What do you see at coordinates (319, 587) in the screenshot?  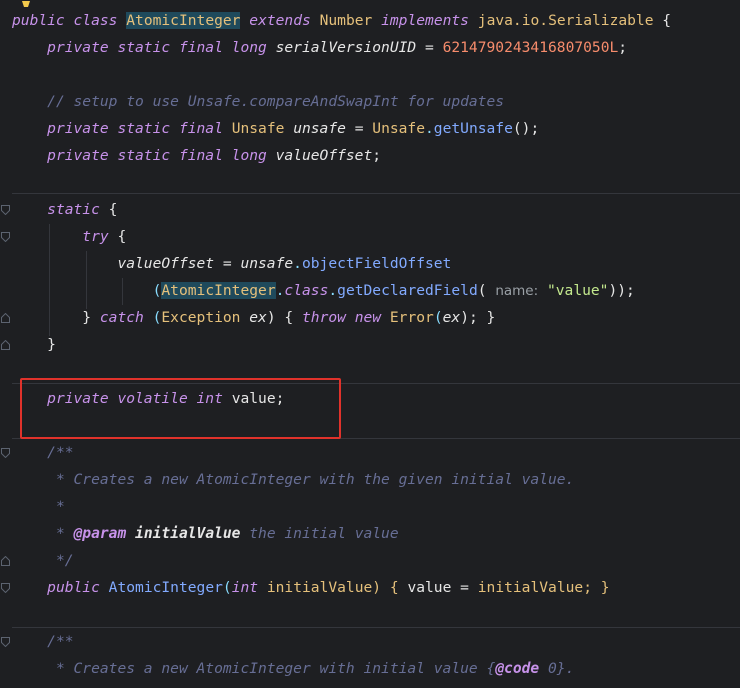 I see `parameter-name: initialValue` at bounding box center [319, 587].